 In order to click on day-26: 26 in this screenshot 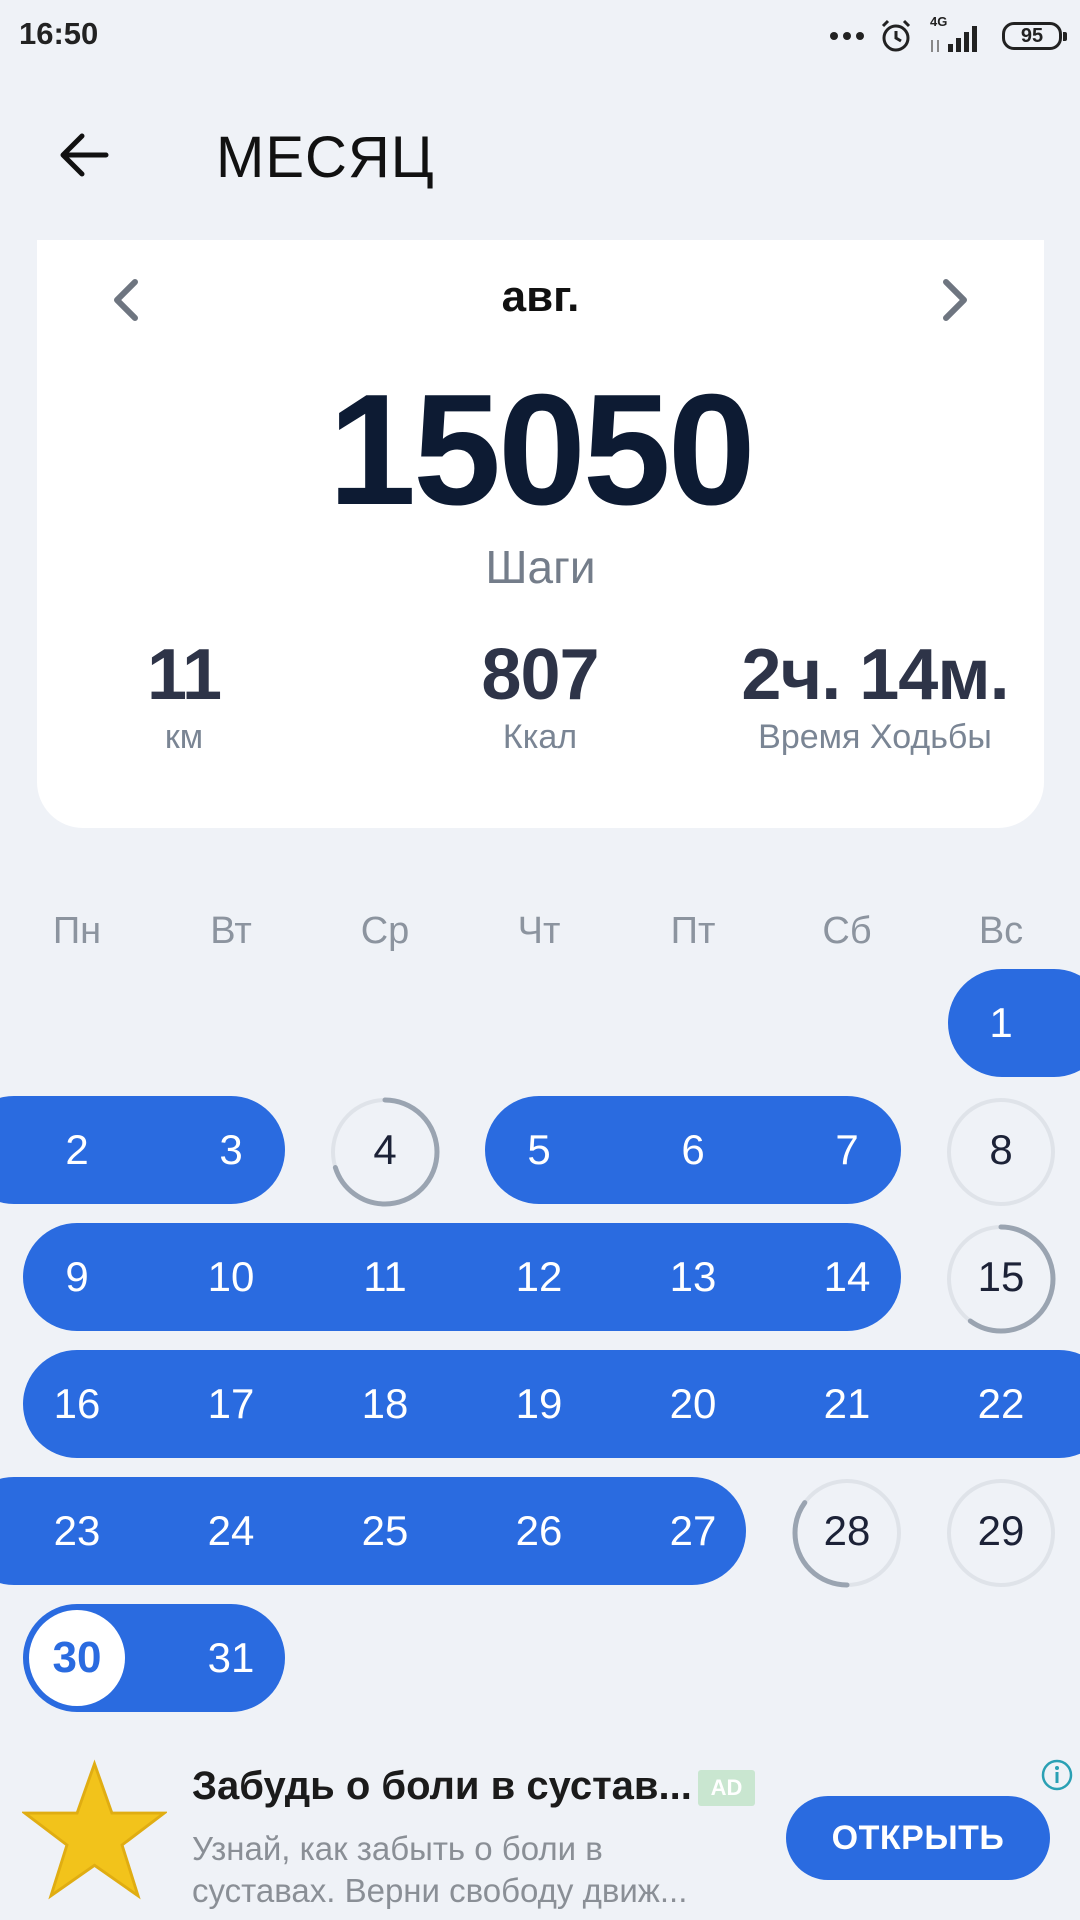, I will do `click(539, 1531)`.